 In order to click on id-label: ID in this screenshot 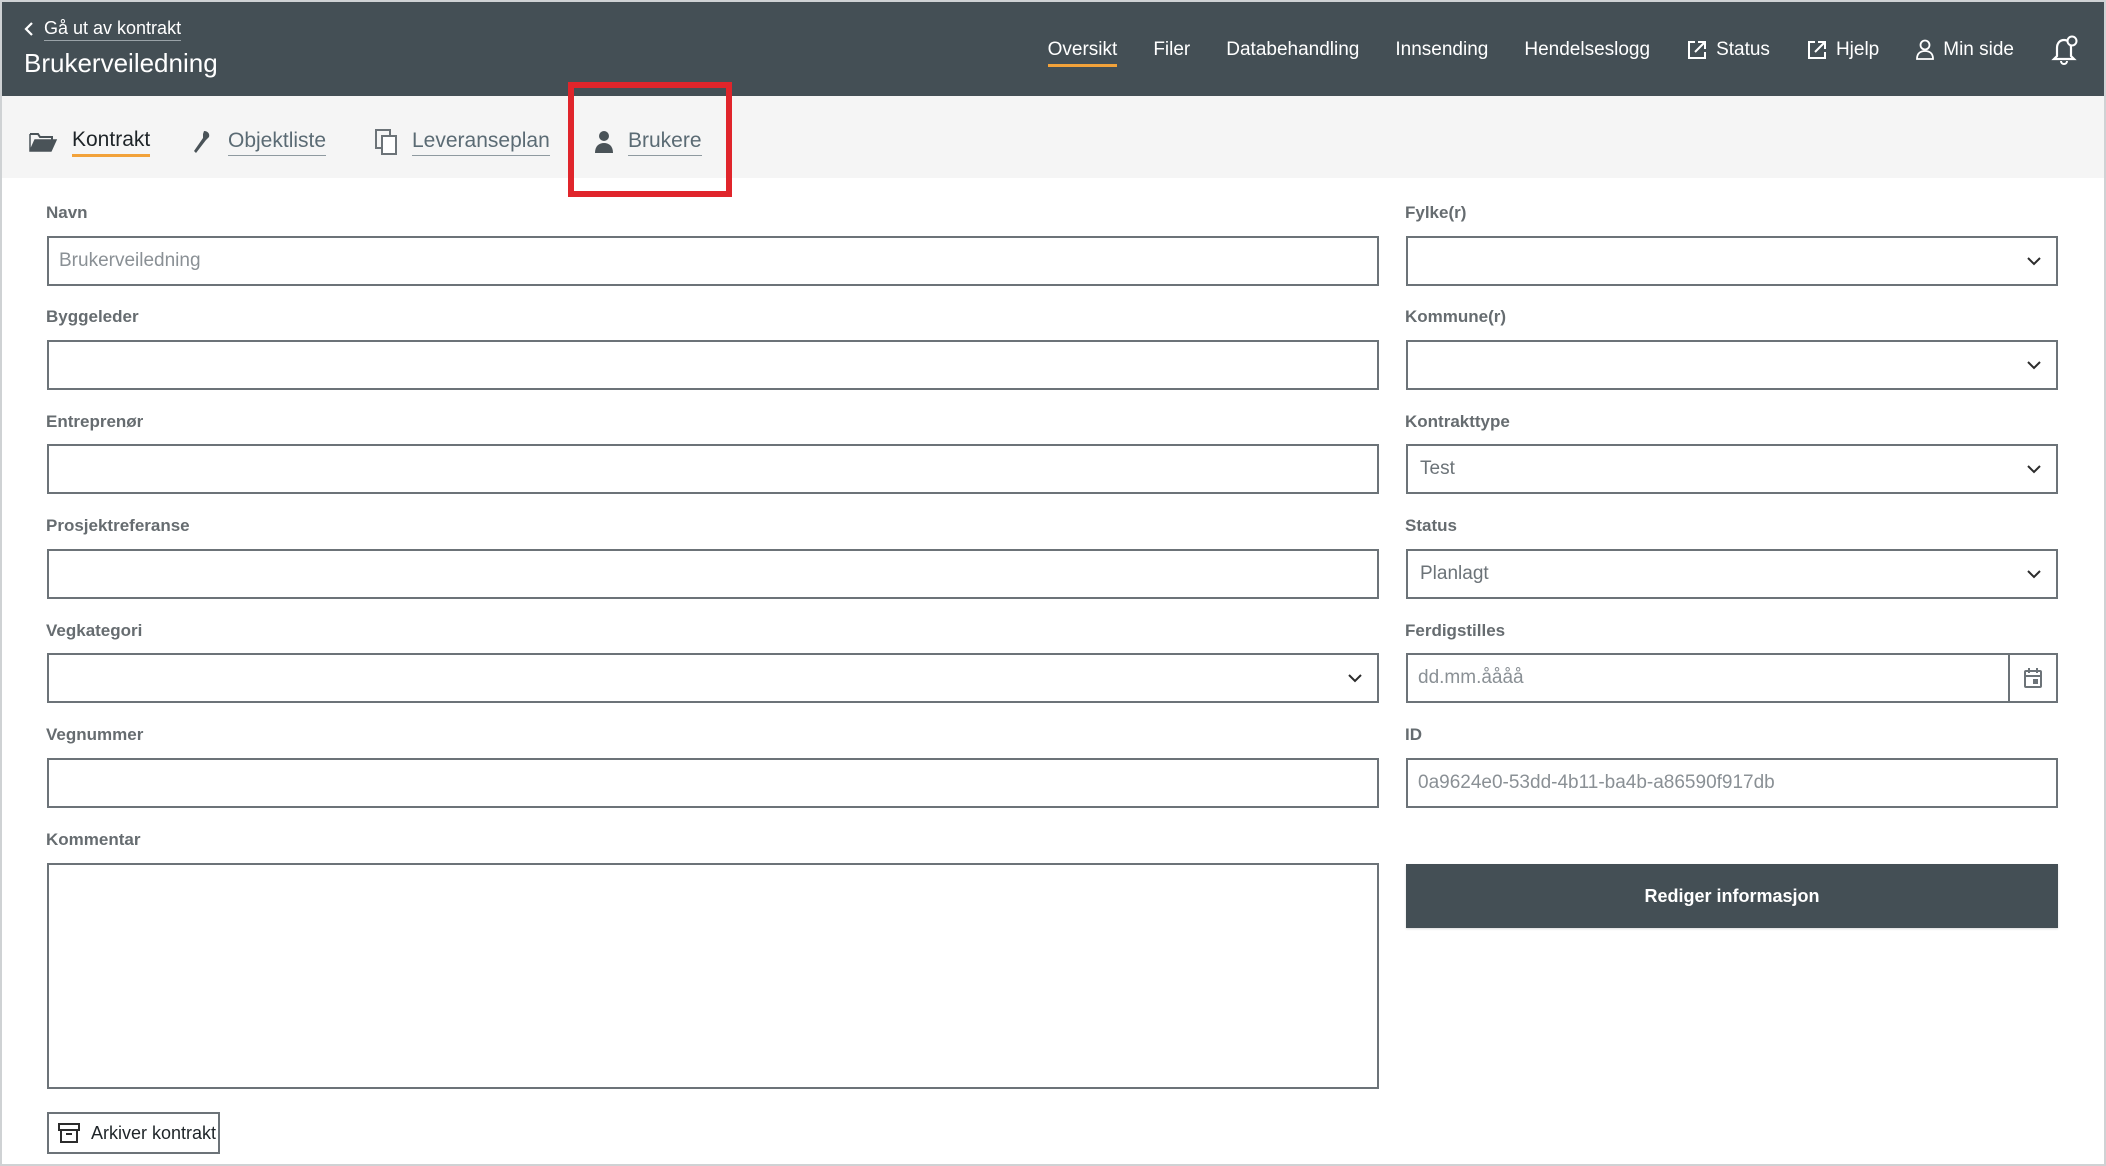, I will do `click(1413, 734)`.